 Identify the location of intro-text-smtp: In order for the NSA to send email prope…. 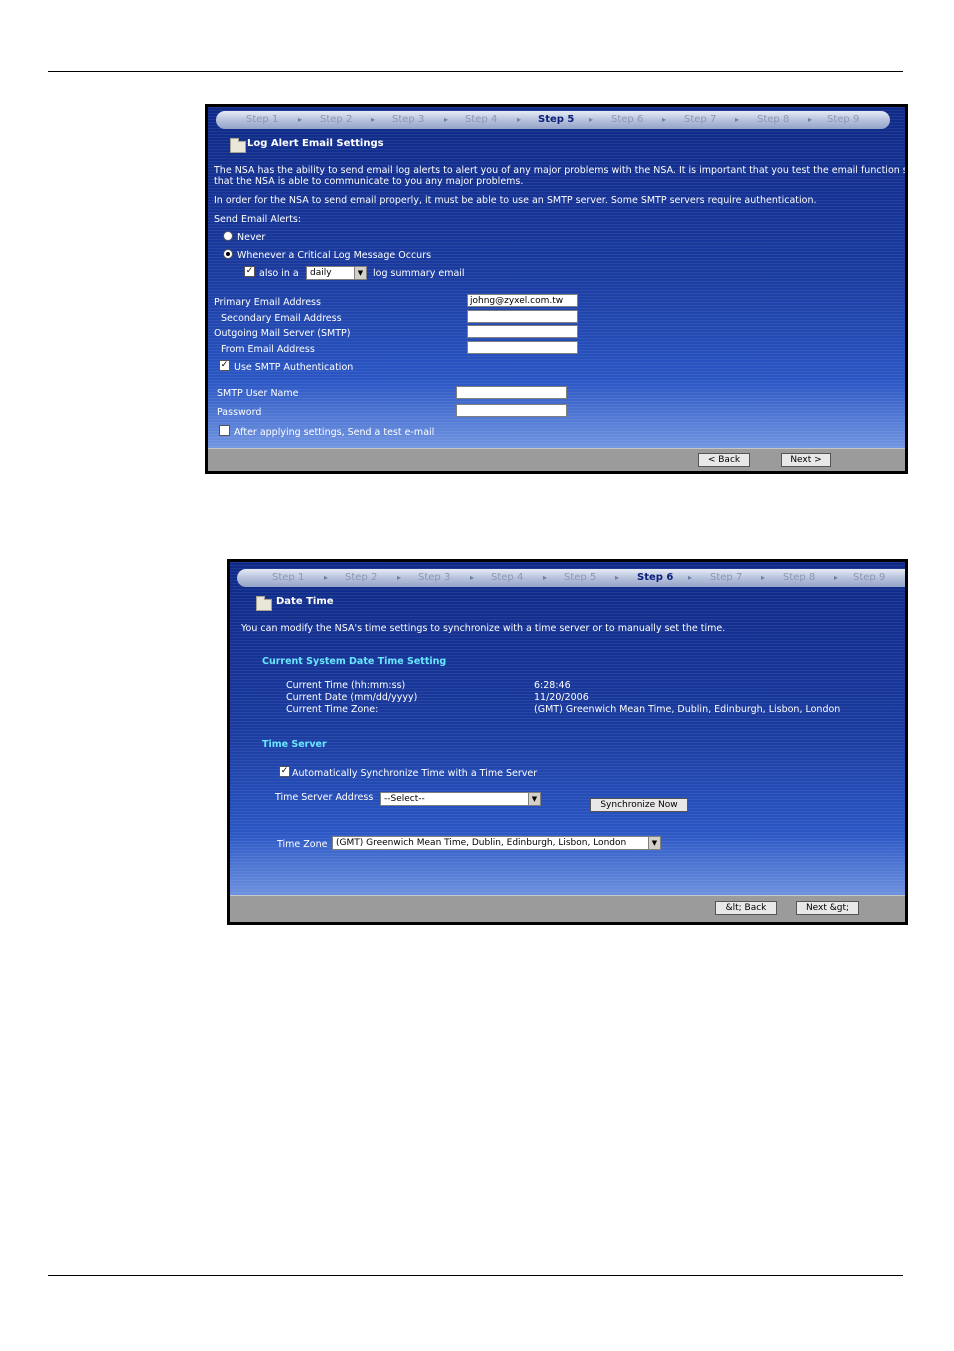
(515, 200).